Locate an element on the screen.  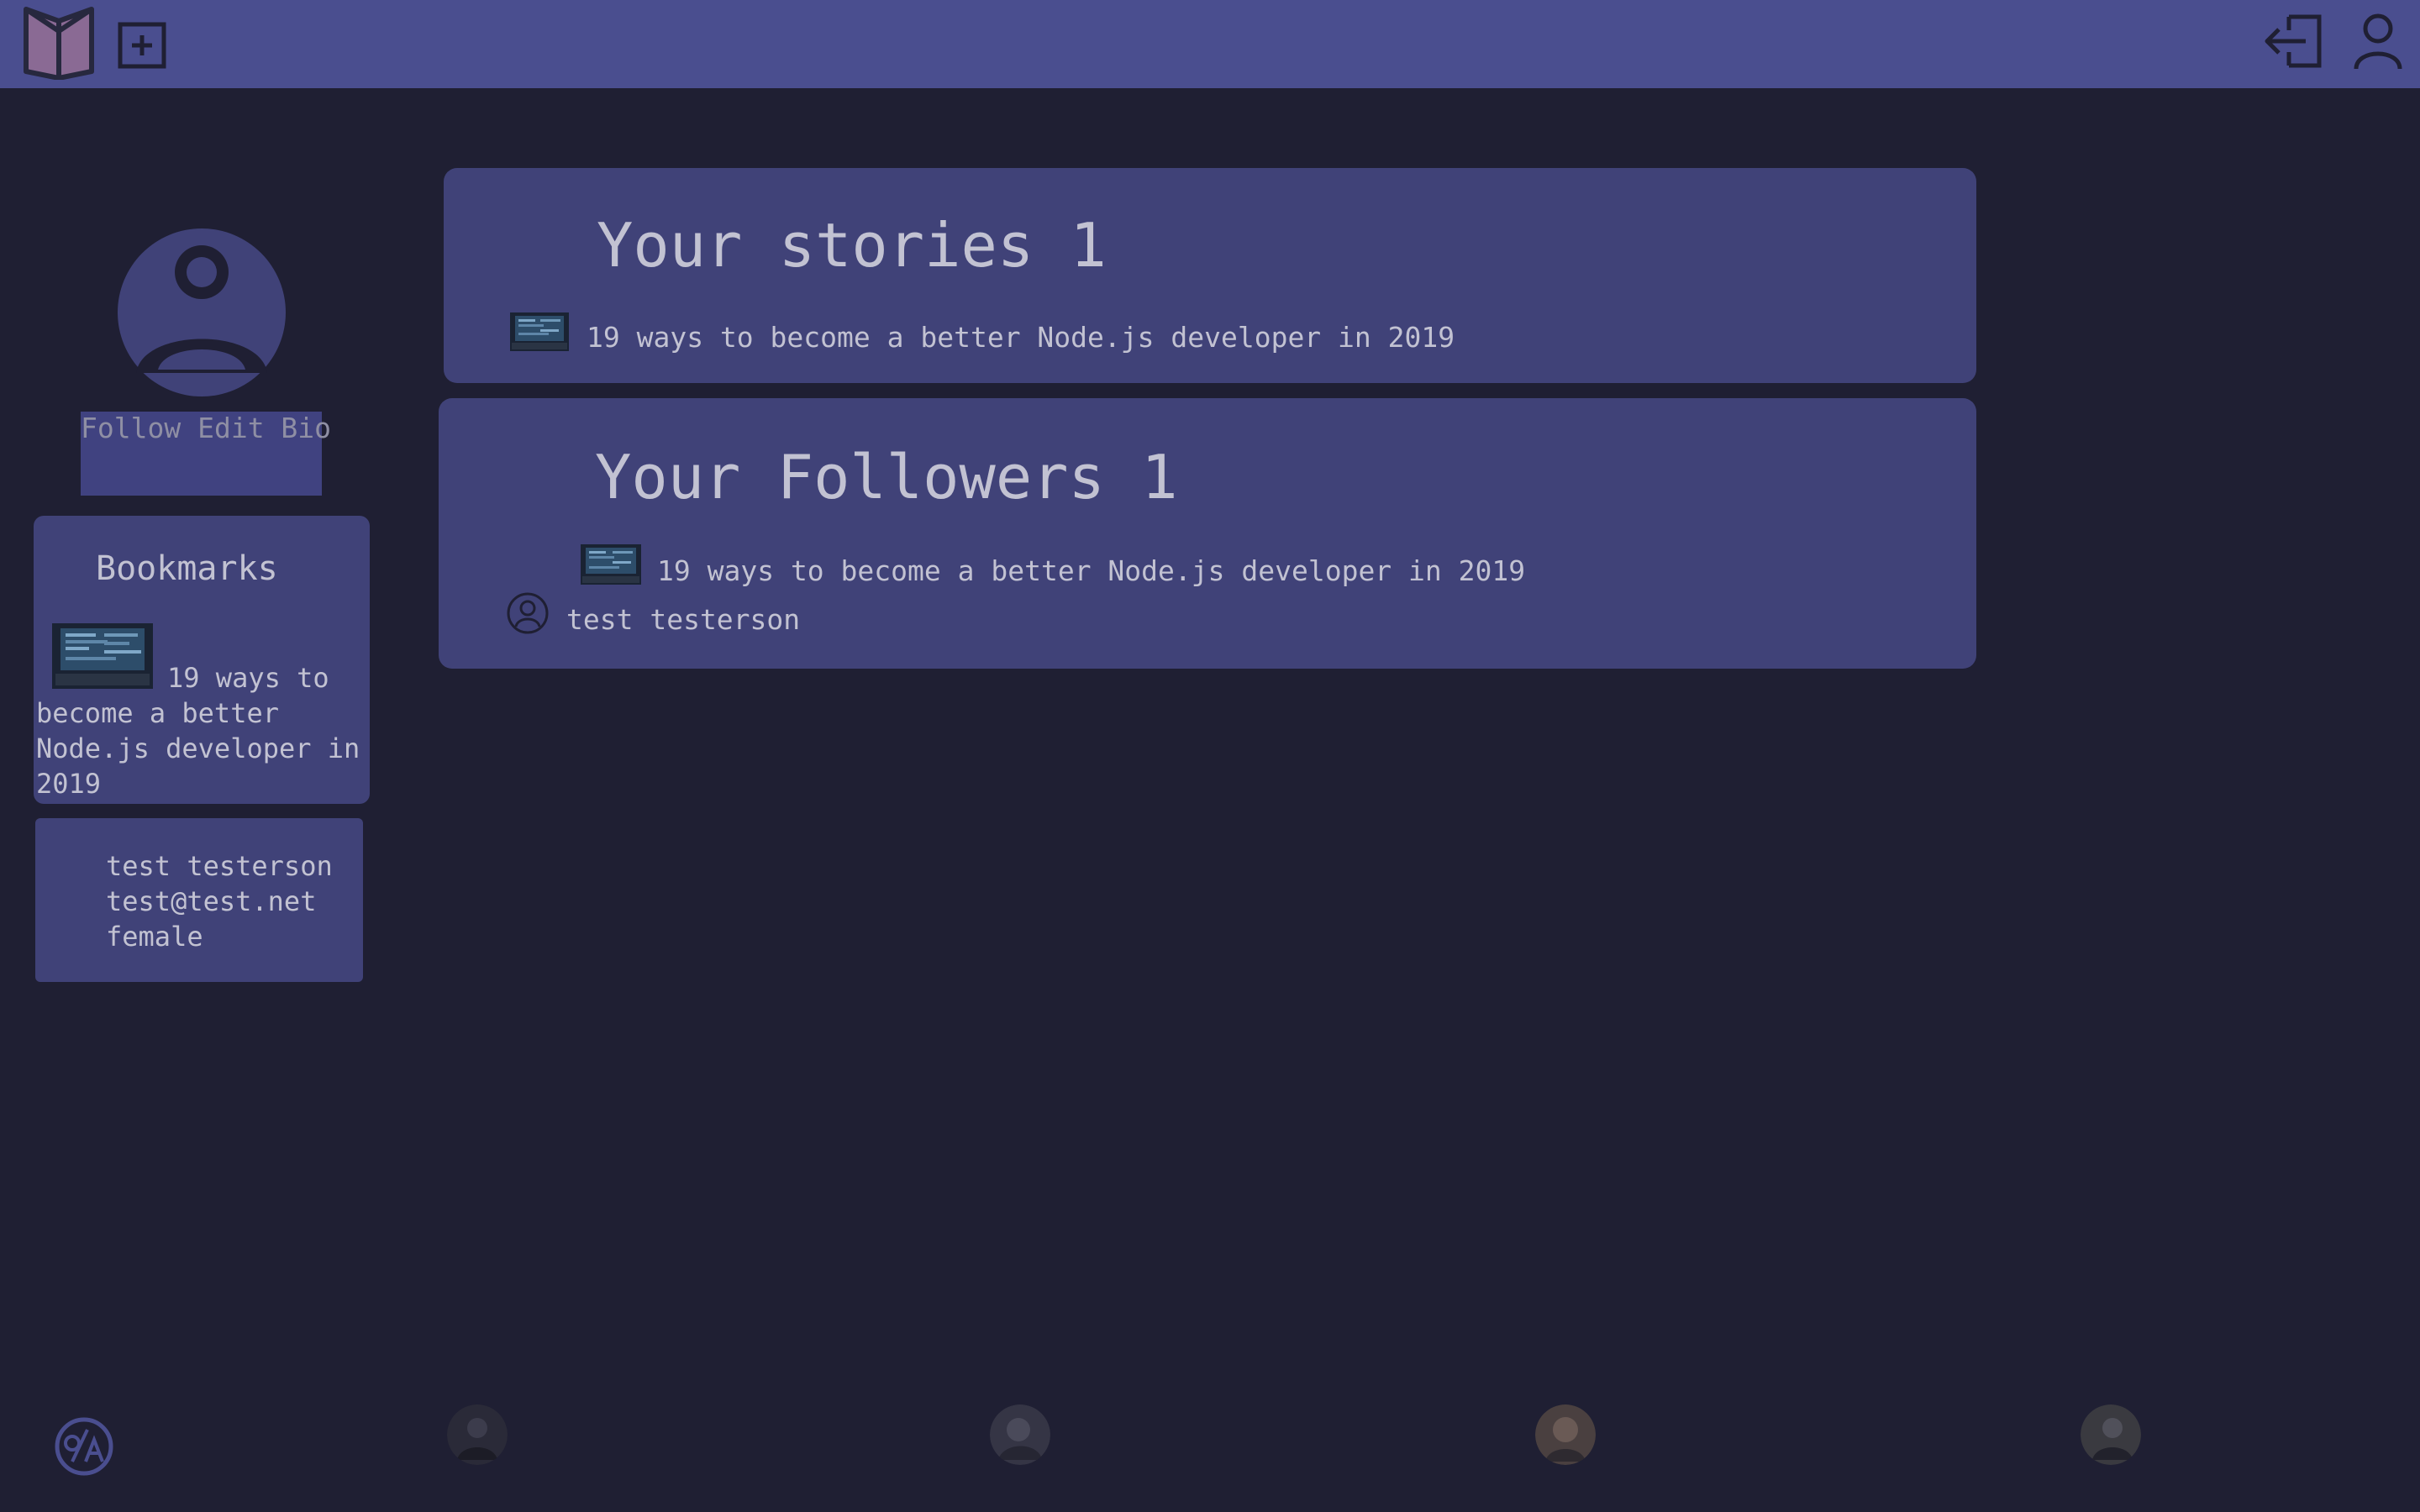
user-gender: female is located at coordinates (154, 937).